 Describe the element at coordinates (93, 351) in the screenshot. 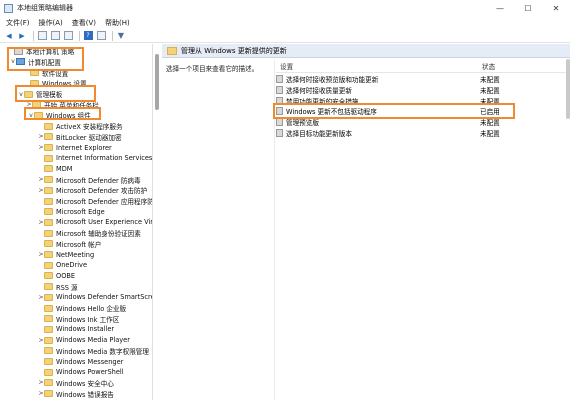

I see `tree-item: Windows Media 数字权限管理` at that location.